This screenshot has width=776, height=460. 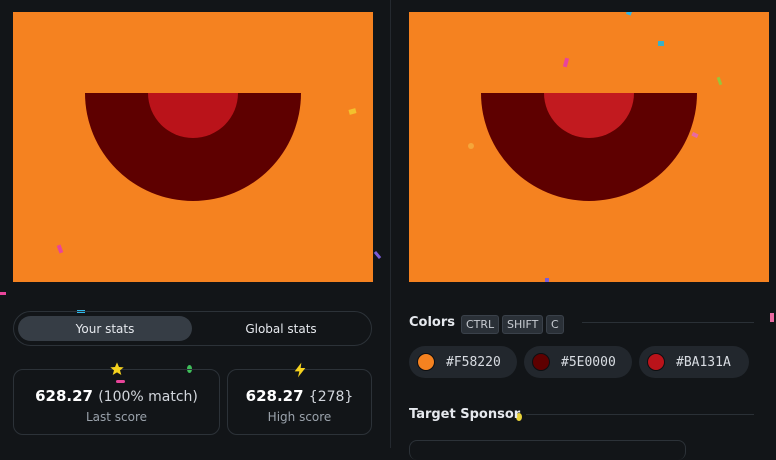 What do you see at coordinates (390, 224) in the screenshot?
I see `panel-divider` at bounding box center [390, 224].